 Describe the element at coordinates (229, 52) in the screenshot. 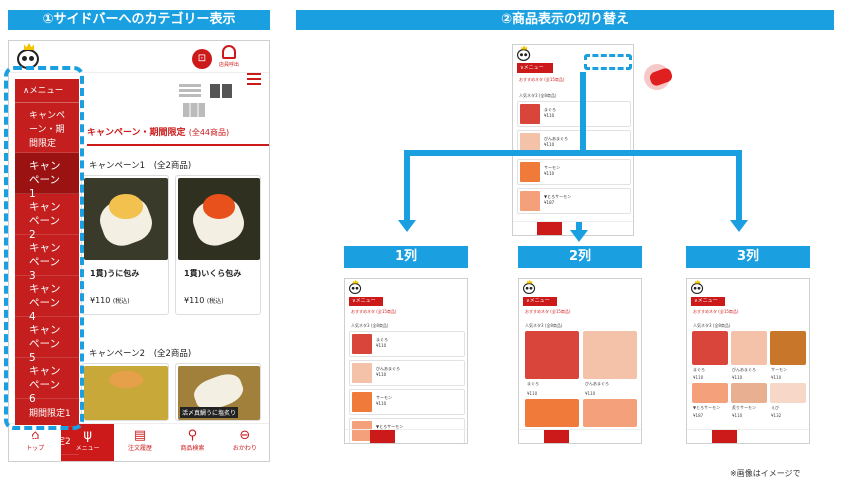

I see `bell-icon` at that location.